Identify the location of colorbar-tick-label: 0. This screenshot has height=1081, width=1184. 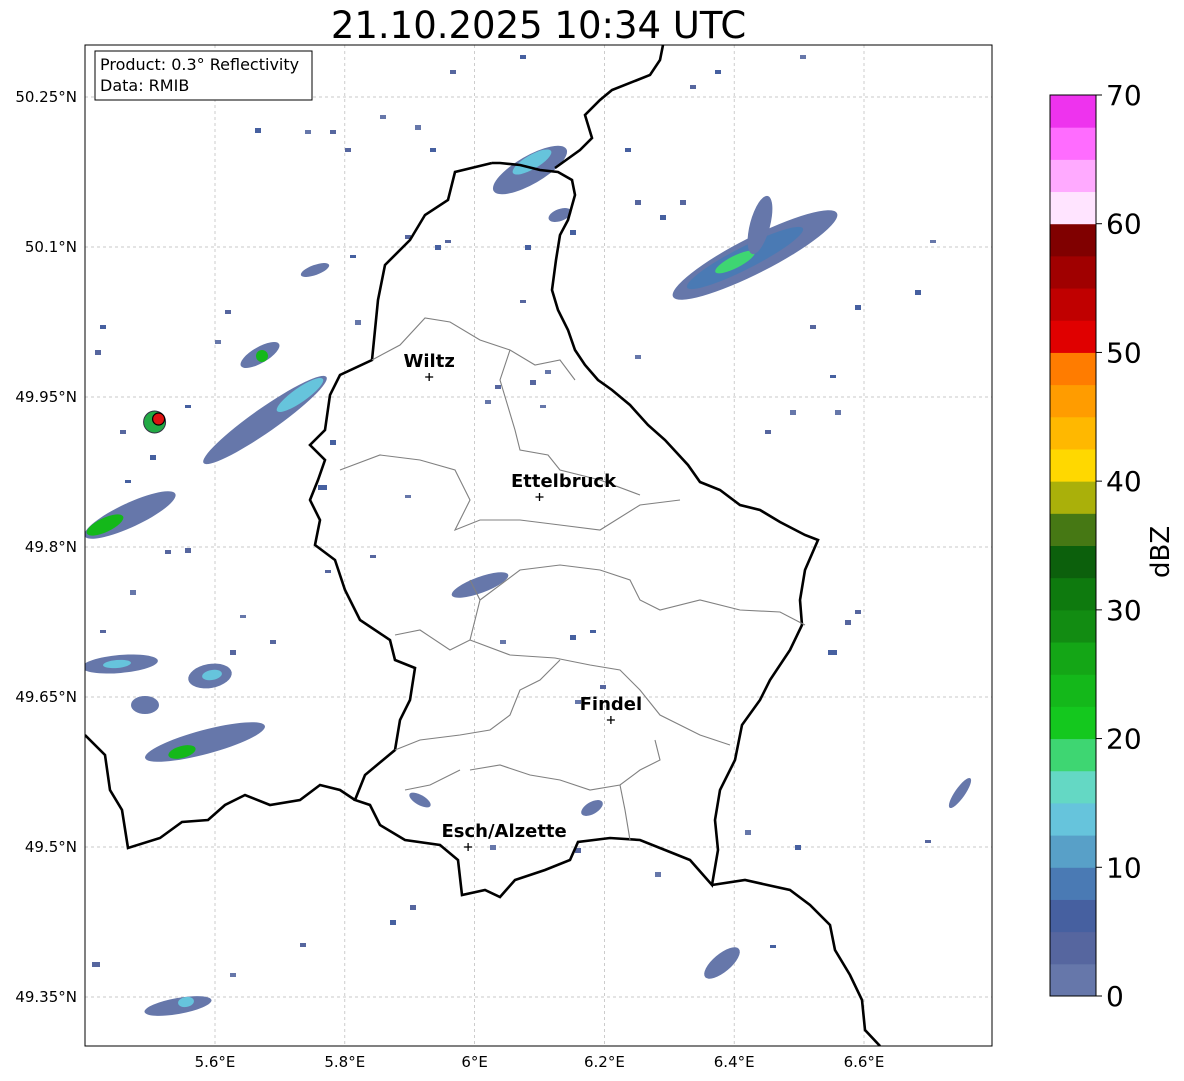
(1115, 996).